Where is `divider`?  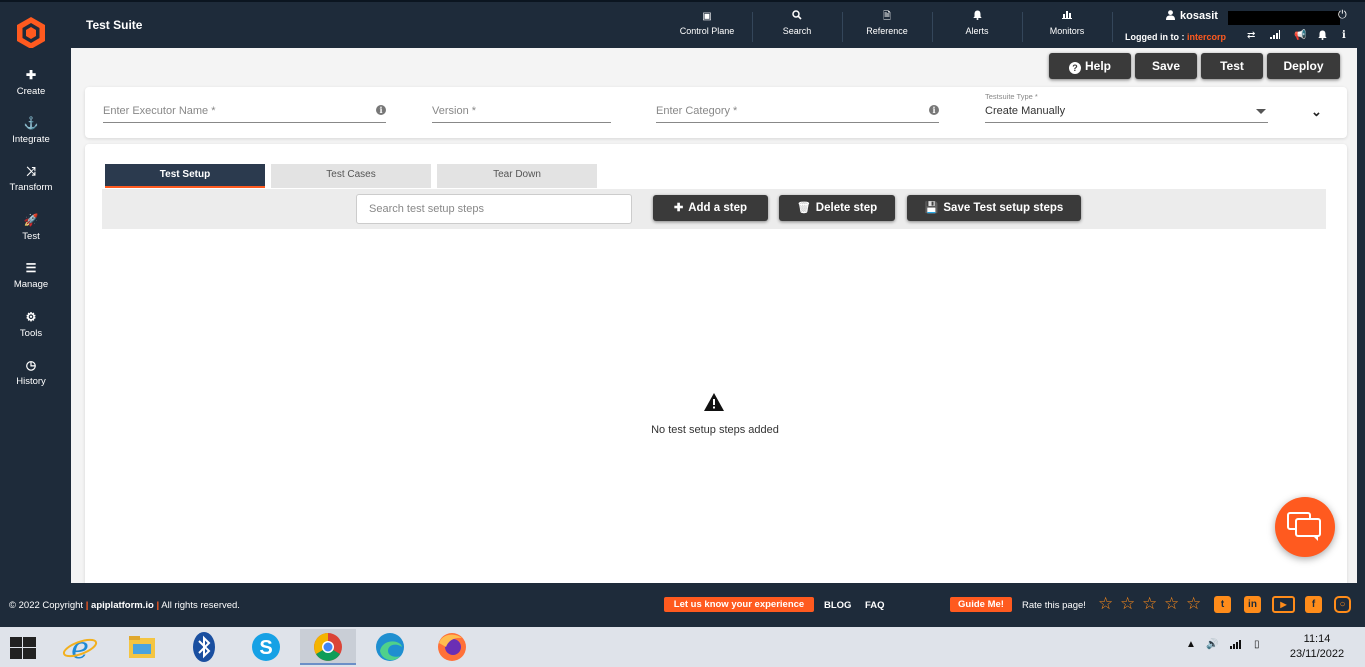
divider is located at coordinates (1112, 27).